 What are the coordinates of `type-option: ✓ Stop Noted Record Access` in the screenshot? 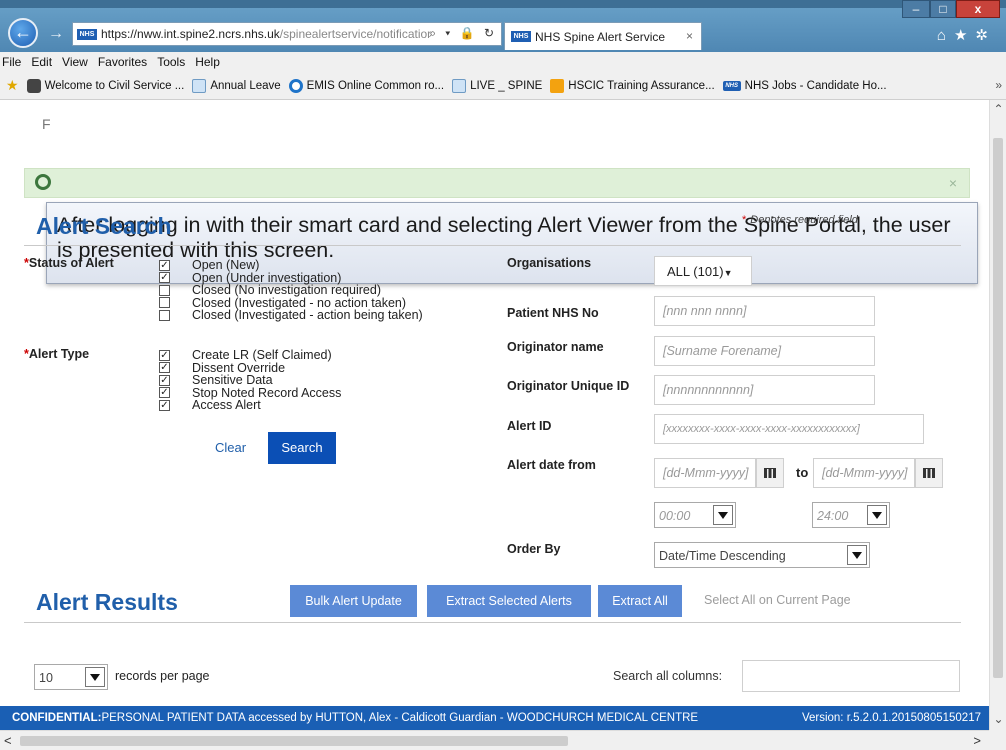 It's located at (250, 393).